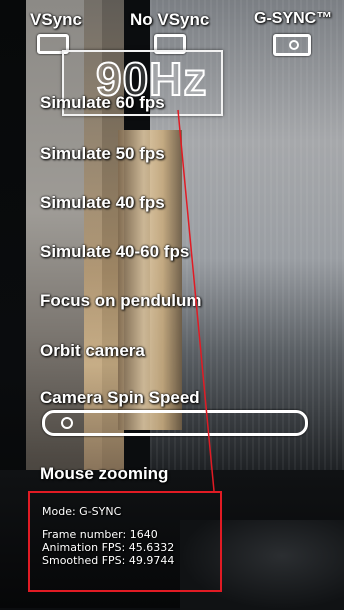  I want to click on mode-gsync-label: G-SYNC™, so click(293, 18).